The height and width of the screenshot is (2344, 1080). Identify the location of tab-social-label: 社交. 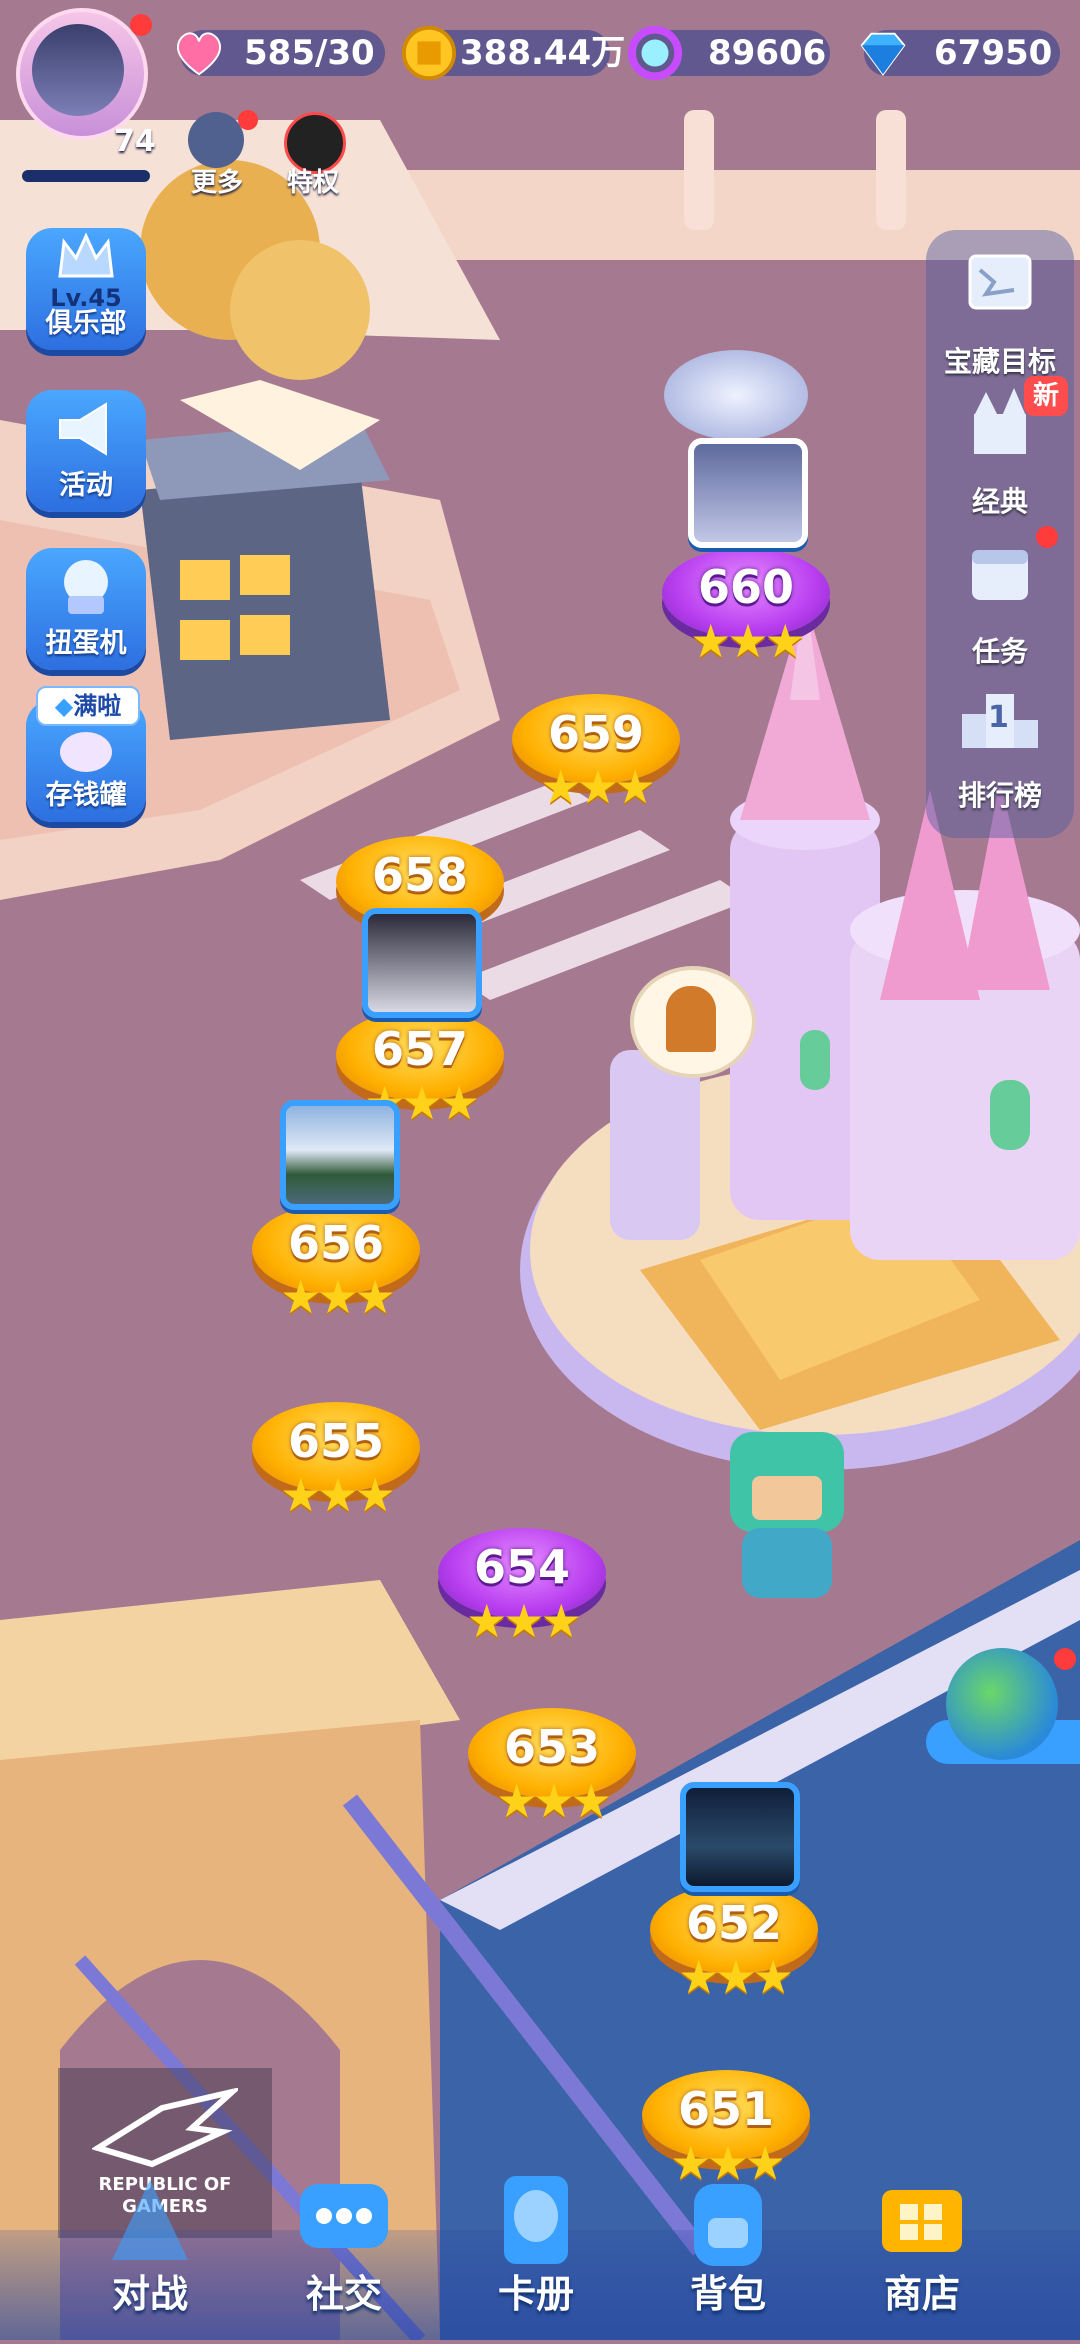
(343, 2294).